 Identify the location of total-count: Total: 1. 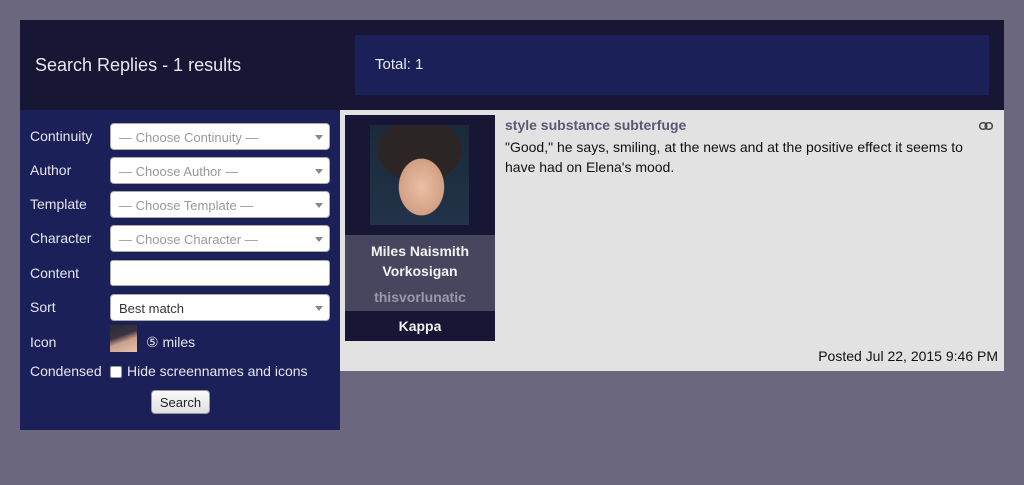
(672, 65).